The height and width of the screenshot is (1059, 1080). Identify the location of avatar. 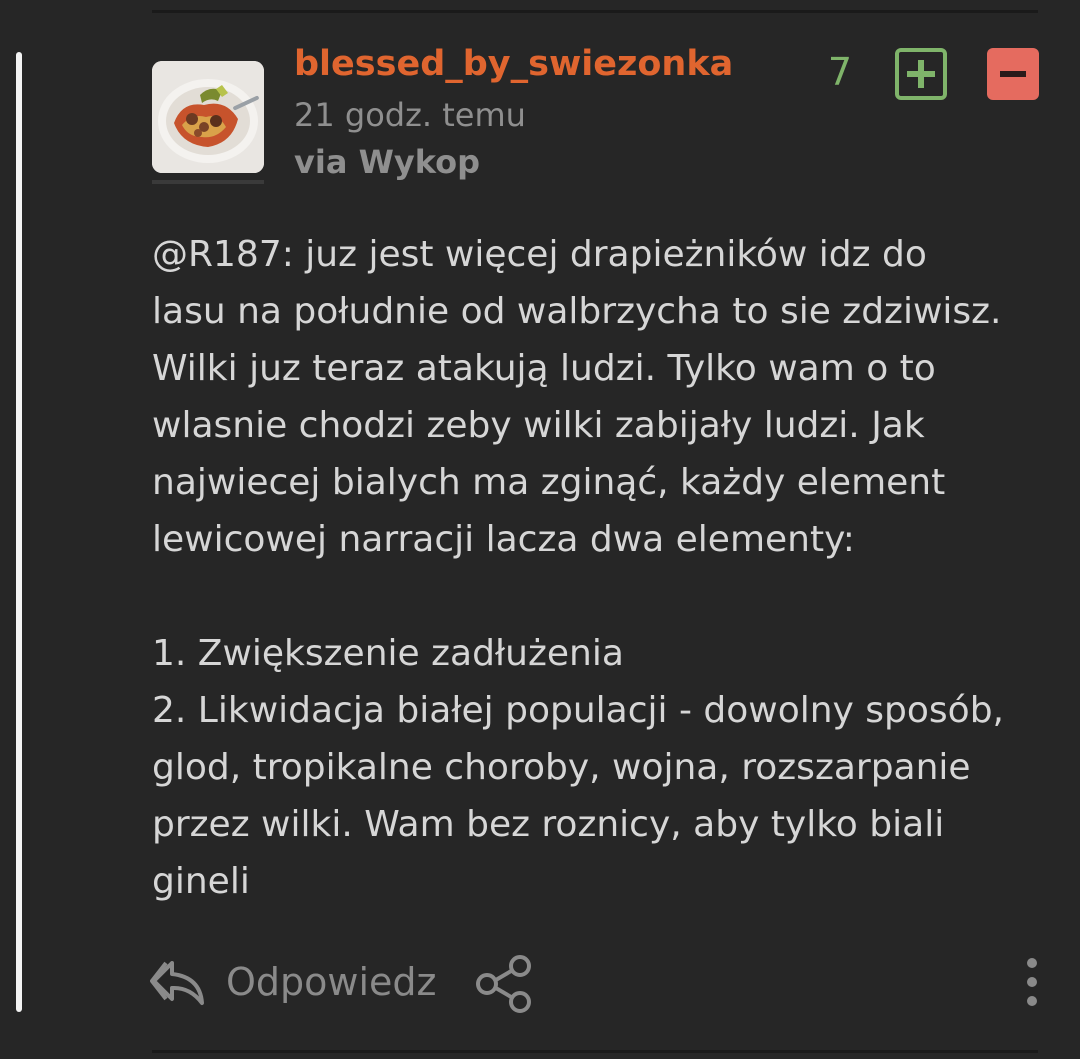
(208, 117).